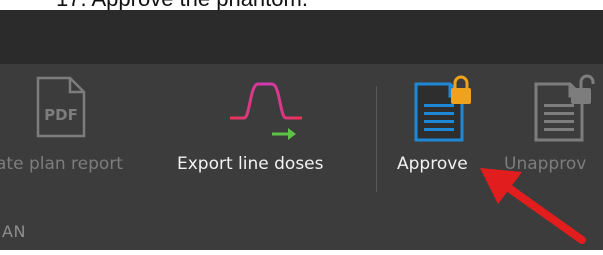 This screenshot has width=603, height=255. Describe the element at coordinates (376, 139) in the screenshot. I see `ribbon-separator` at that location.